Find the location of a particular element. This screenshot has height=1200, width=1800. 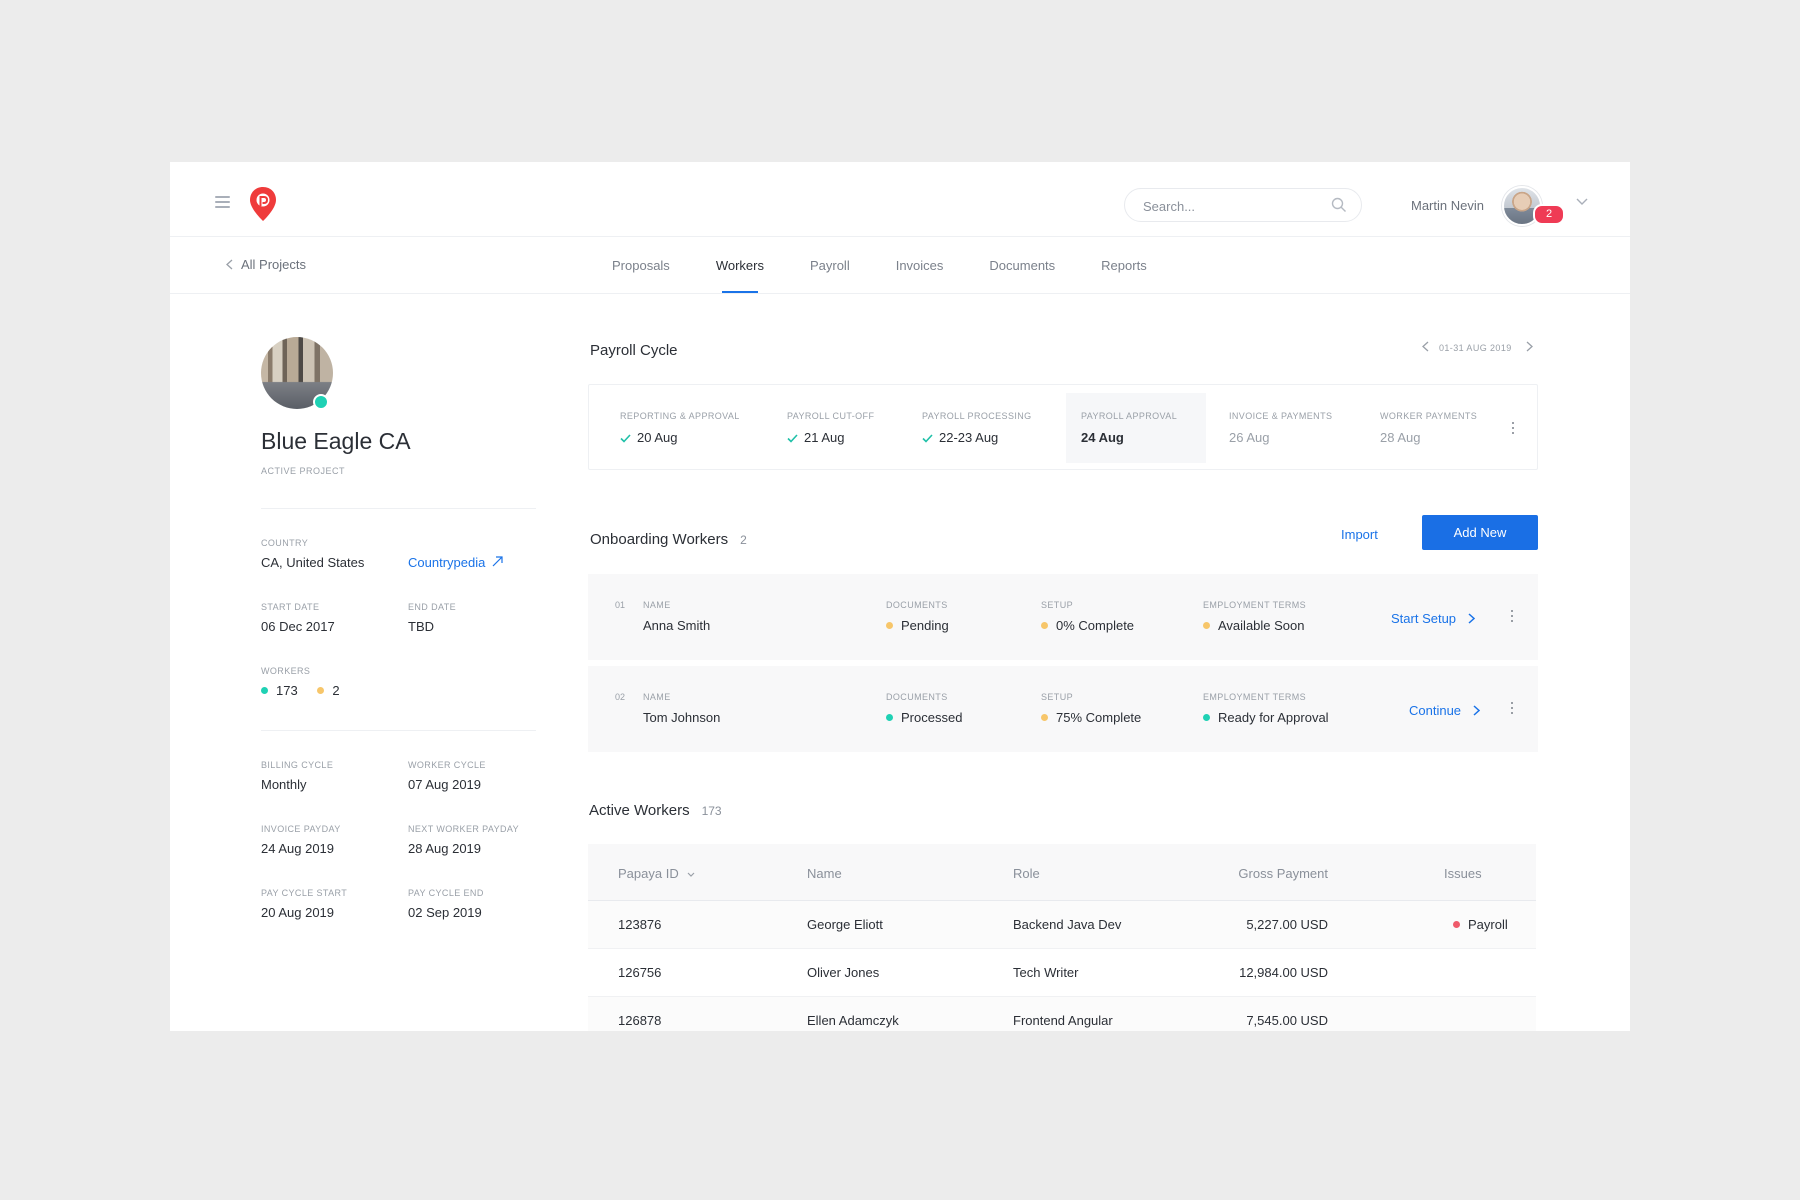

invoice-payday-label: INVOICE PAYDAY is located at coordinates (301, 829).